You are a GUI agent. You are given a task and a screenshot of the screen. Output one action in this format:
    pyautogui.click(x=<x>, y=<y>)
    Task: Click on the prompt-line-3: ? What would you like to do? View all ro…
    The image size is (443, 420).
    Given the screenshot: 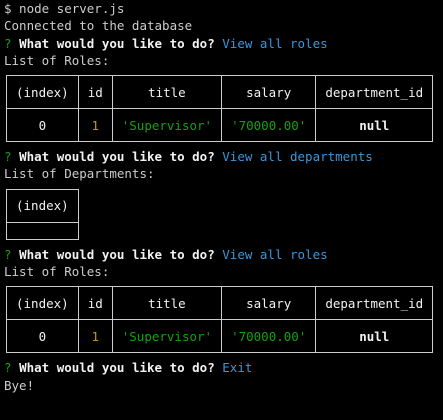 What is the action you would take?
    pyautogui.click(x=223, y=254)
    